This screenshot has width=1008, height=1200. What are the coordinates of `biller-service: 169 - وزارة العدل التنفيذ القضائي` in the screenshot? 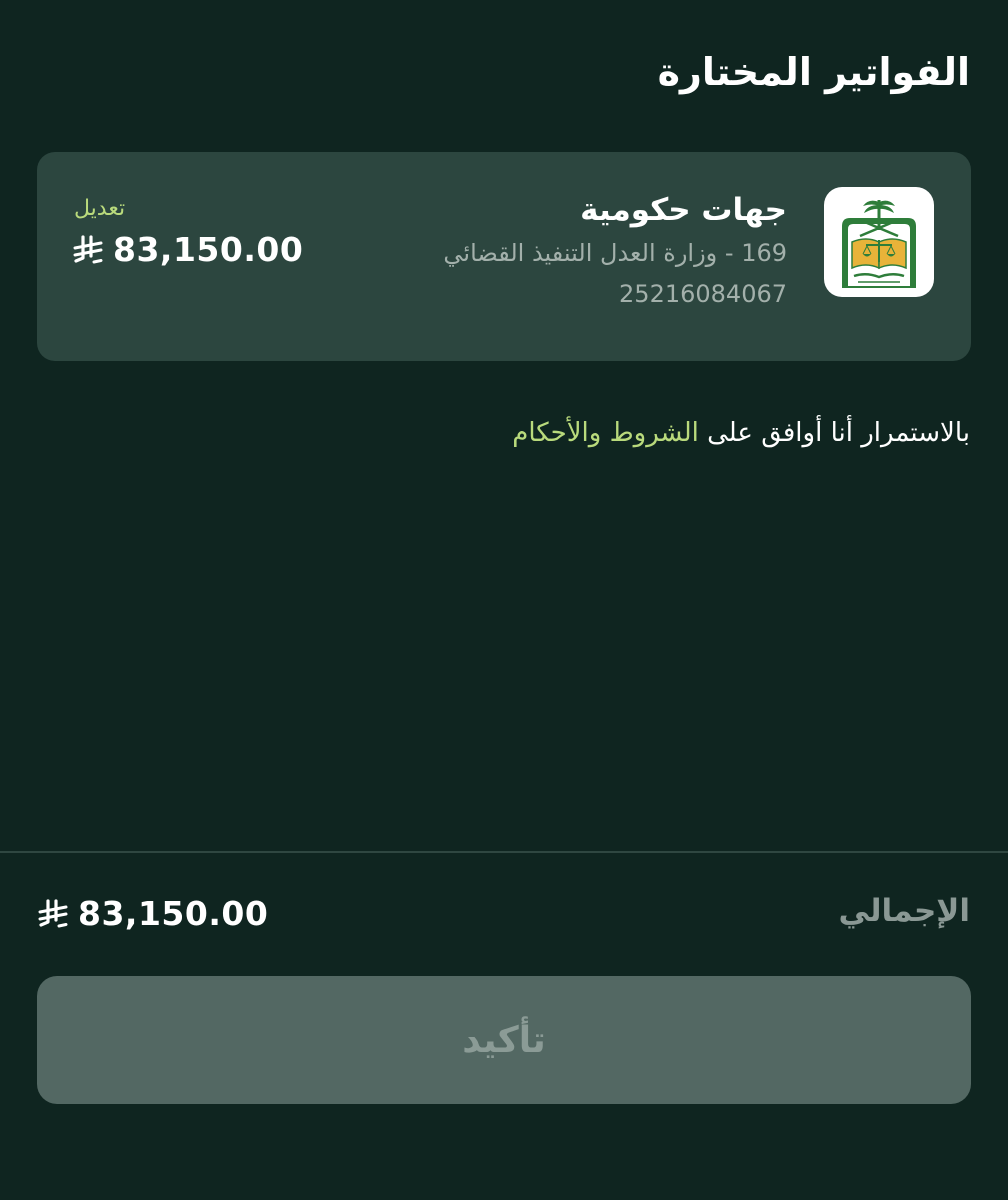 It's located at (615, 253).